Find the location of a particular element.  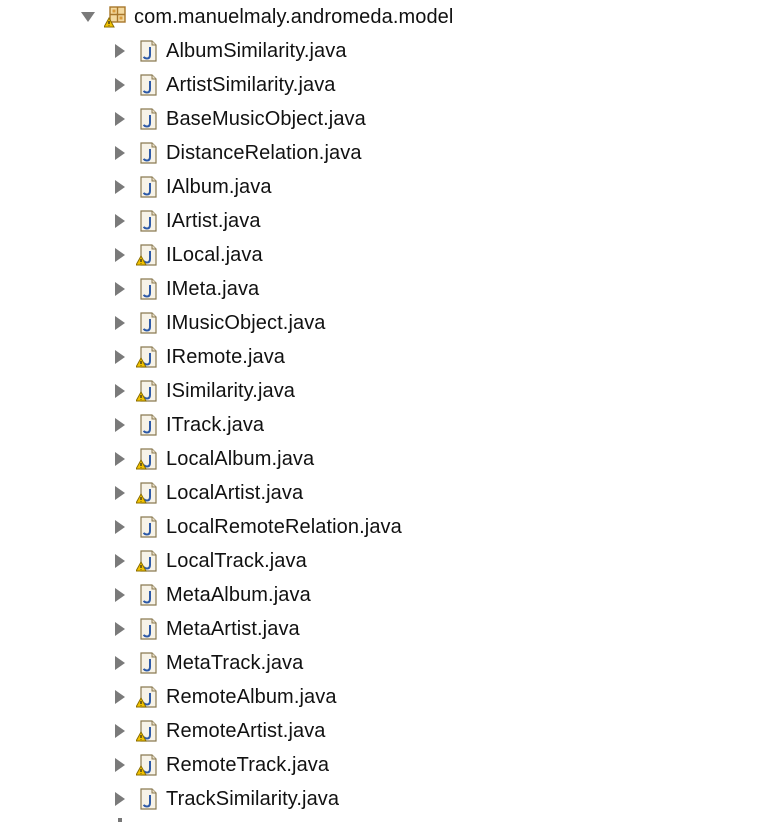

package-warning-icon is located at coordinates (116, 17).